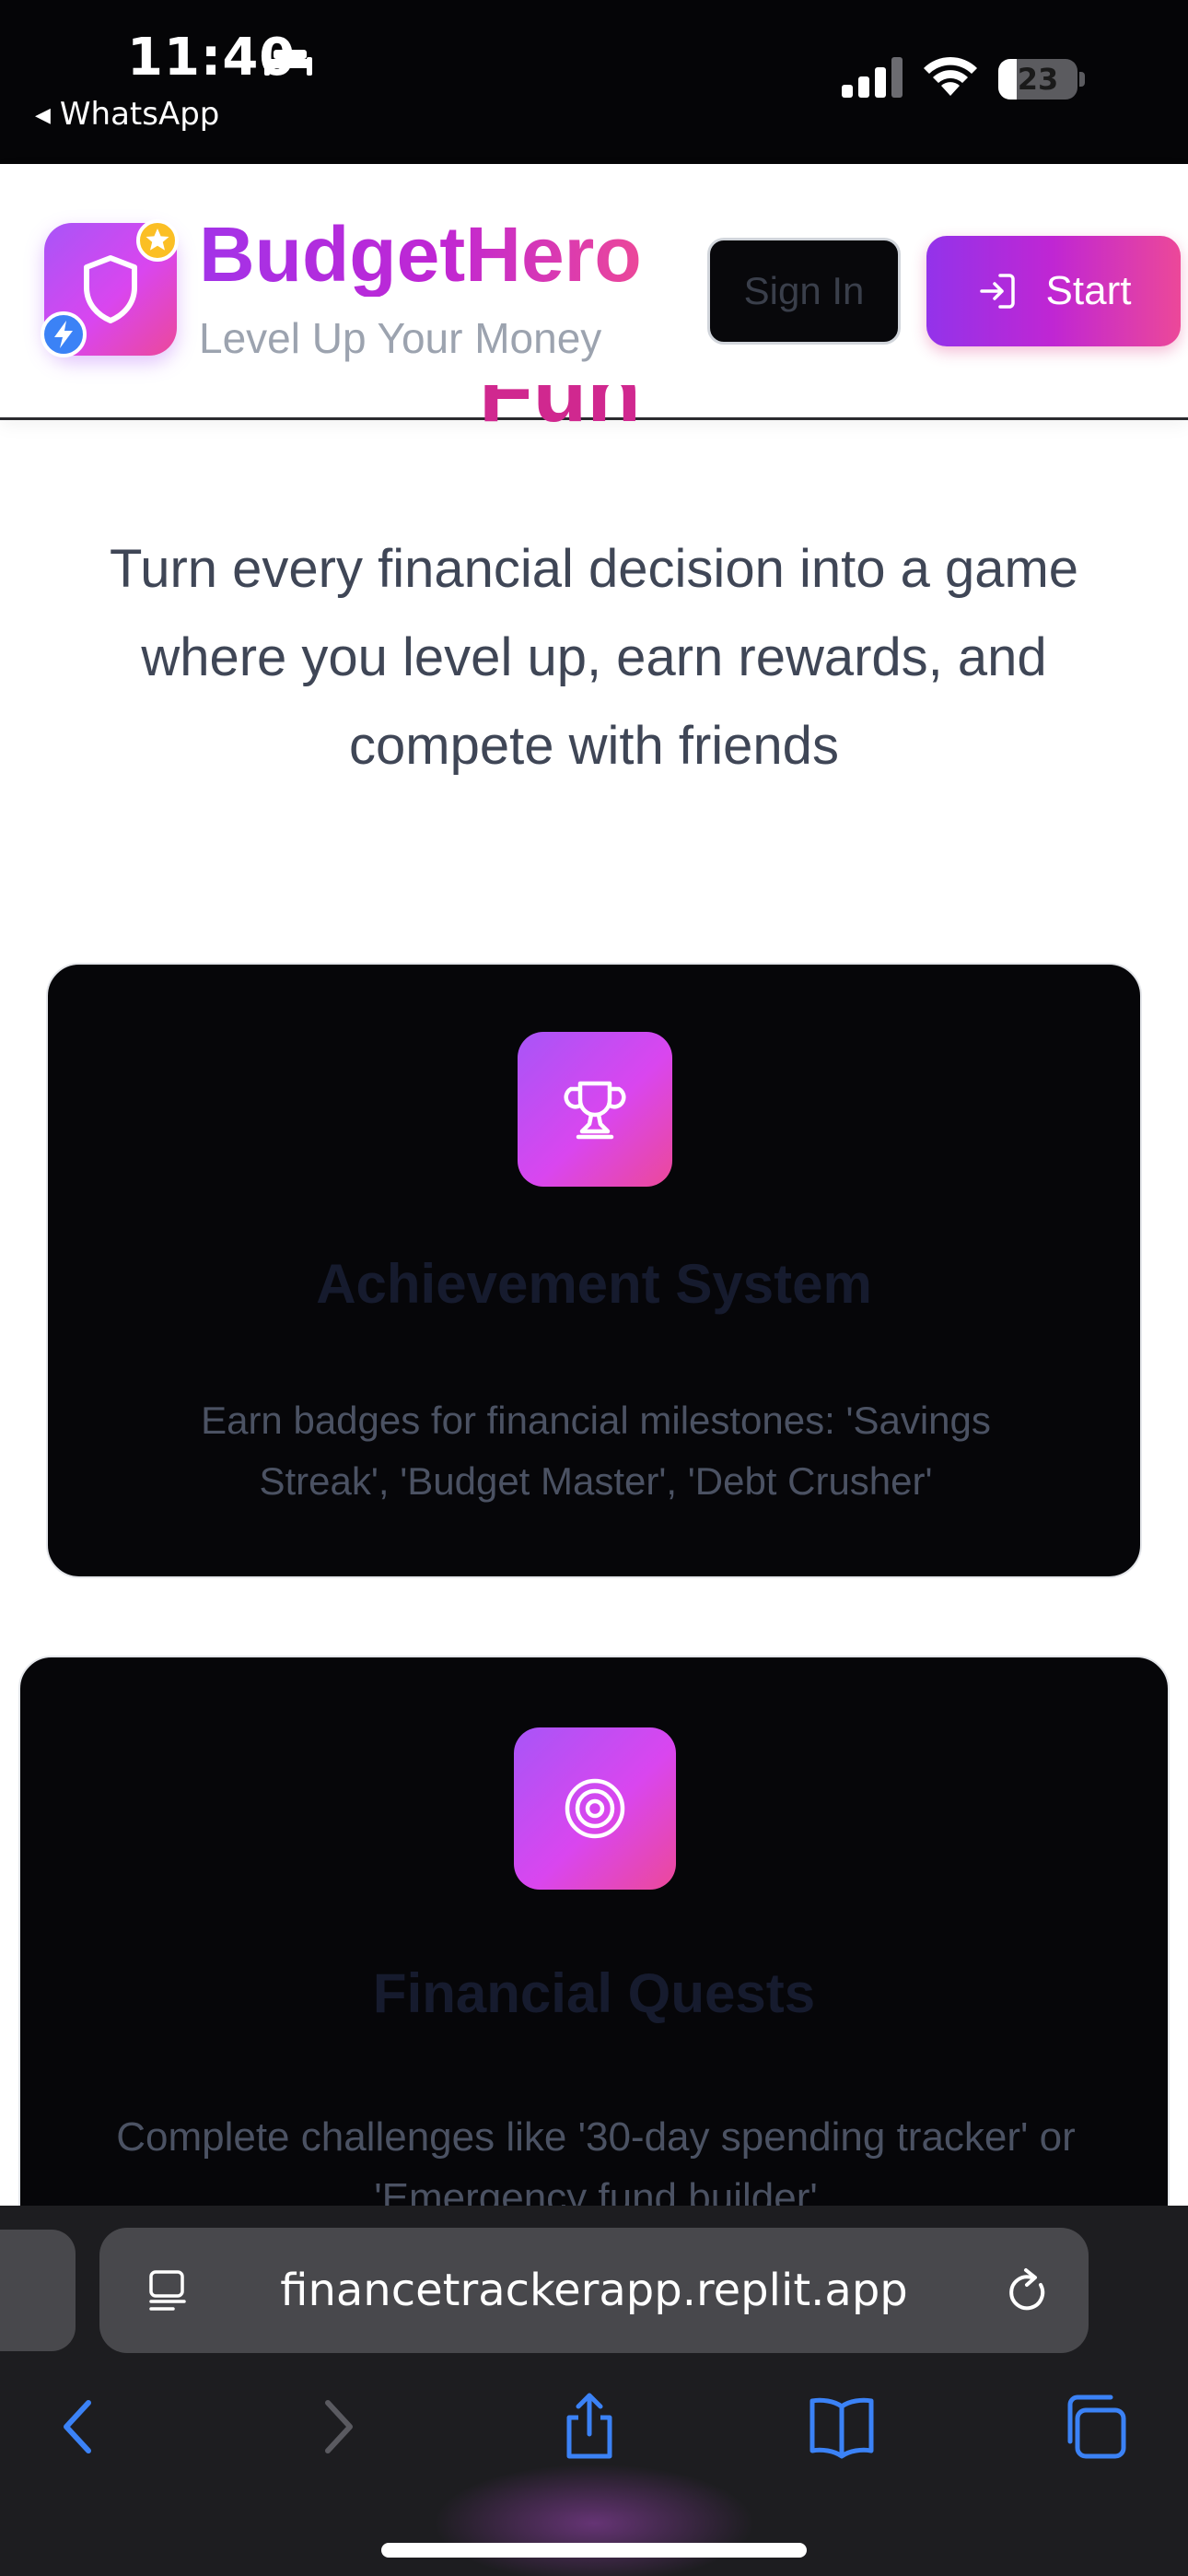 The width and height of the screenshot is (1188, 2576). I want to click on cellular-signal-icon, so click(872, 77).